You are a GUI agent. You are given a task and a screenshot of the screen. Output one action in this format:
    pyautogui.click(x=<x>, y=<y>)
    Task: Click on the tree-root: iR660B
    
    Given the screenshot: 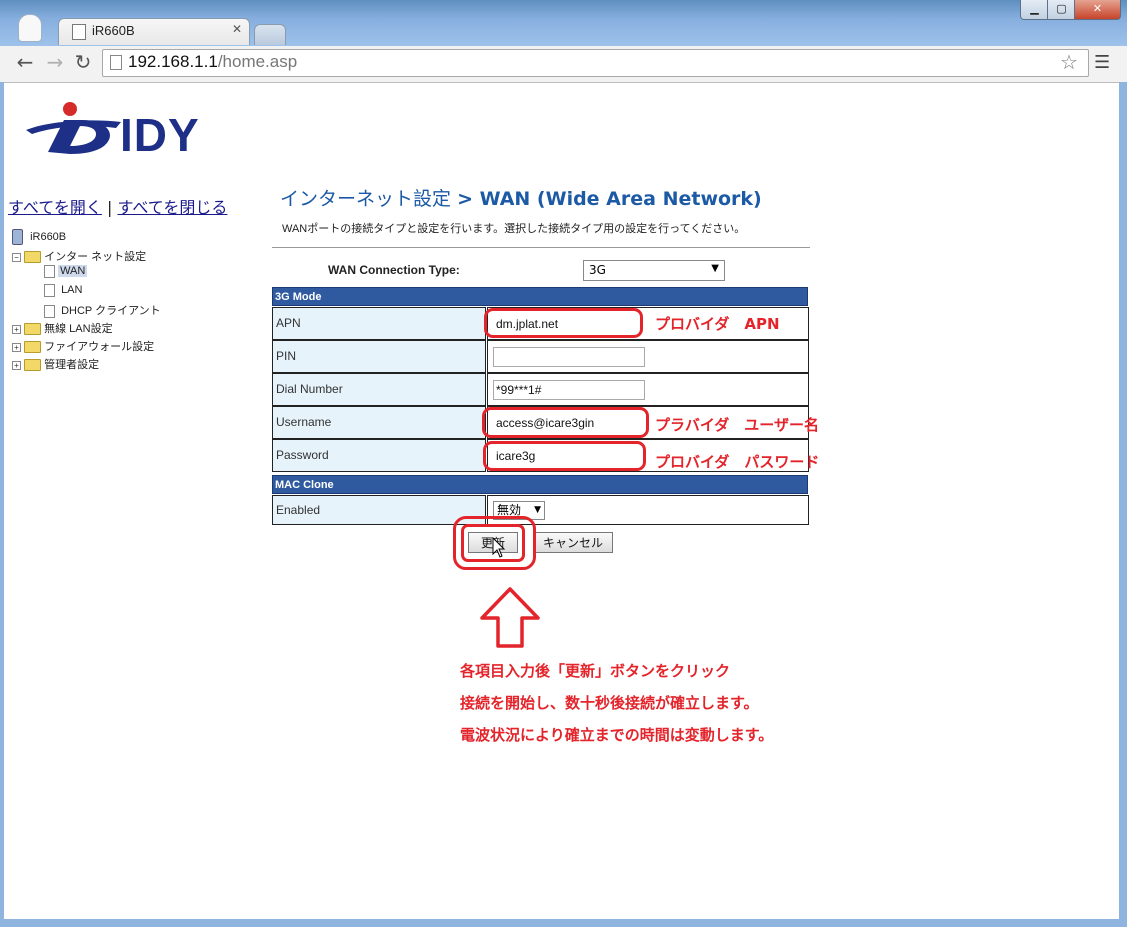 What is the action you would take?
    pyautogui.click(x=39, y=237)
    